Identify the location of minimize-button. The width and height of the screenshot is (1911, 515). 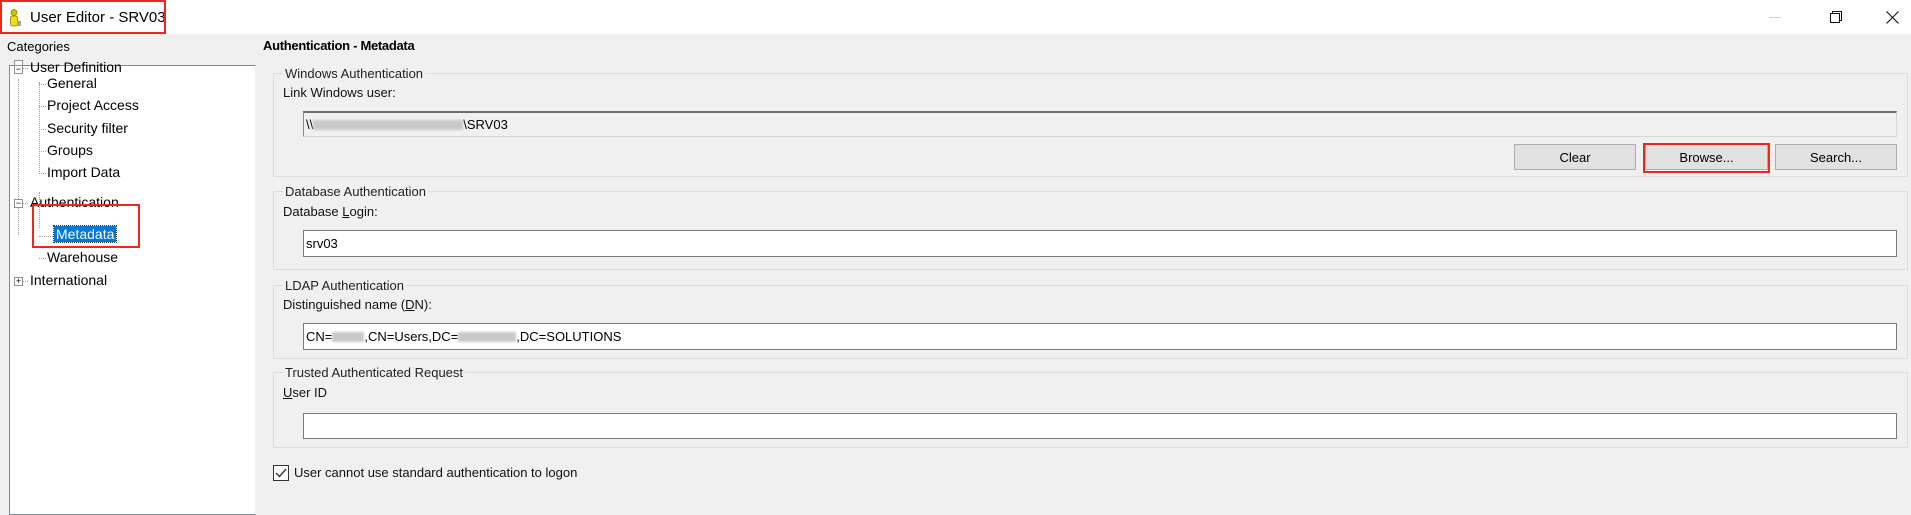
(1775, 17).